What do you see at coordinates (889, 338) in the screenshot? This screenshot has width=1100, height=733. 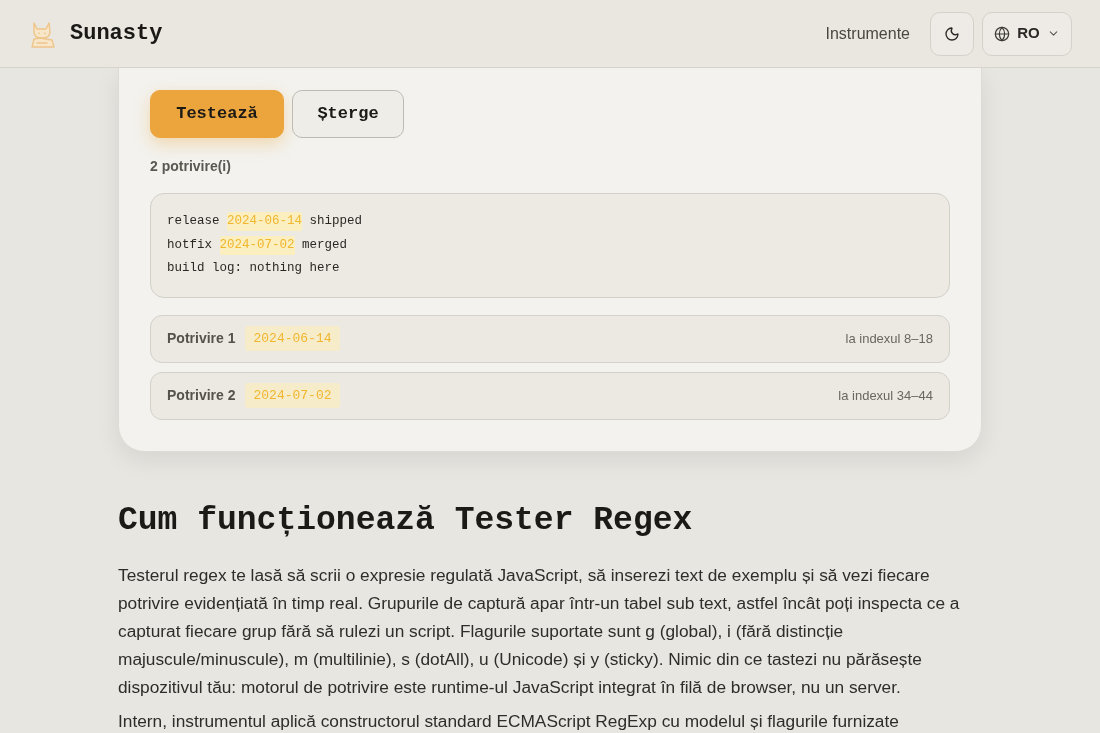 I see `match-index: la indexul 8–18` at bounding box center [889, 338].